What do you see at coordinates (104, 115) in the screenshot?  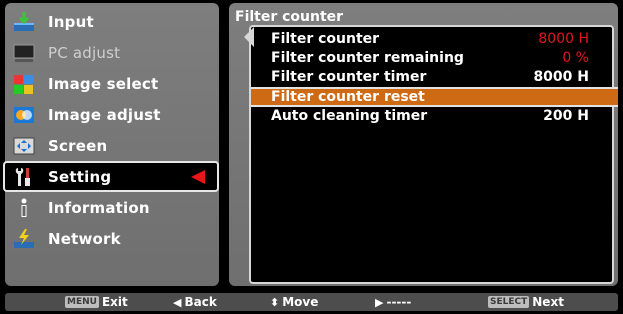 I see `menu-item-label: Image adjust` at bounding box center [104, 115].